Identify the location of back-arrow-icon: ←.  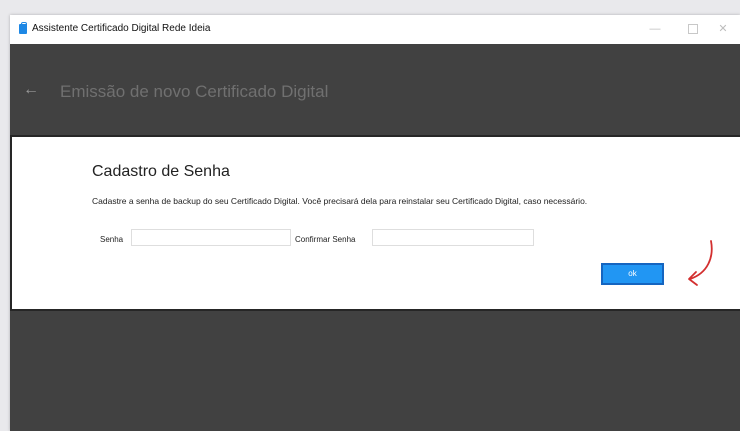
(31, 90).